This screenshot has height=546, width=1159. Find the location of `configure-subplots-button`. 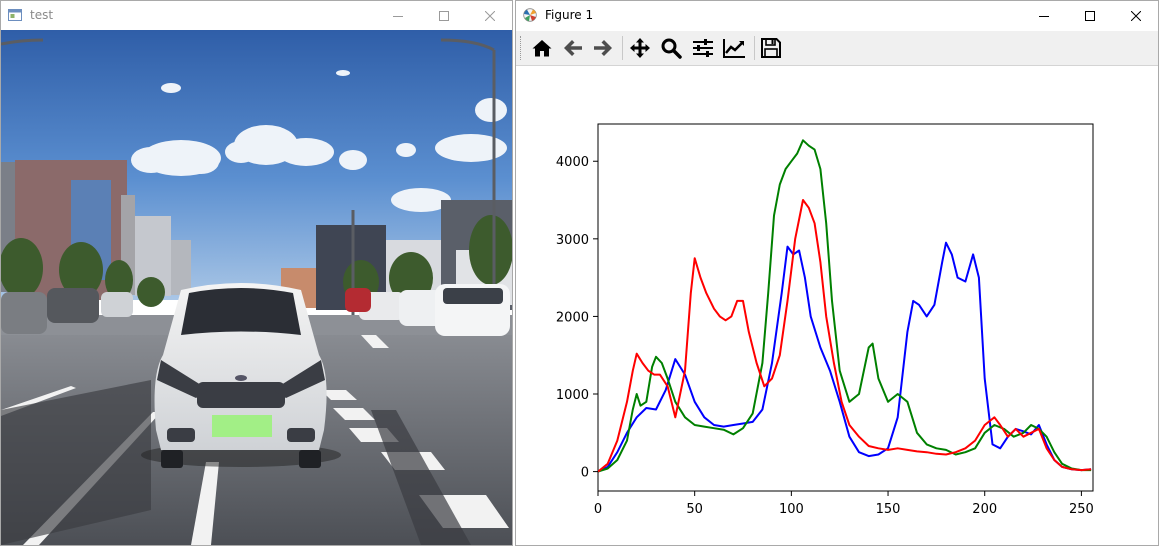

configure-subplots-button is located at coordinates (703, 48).